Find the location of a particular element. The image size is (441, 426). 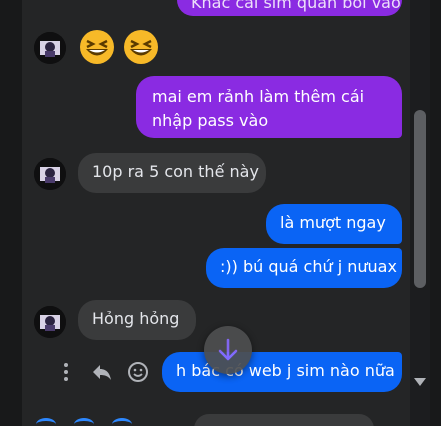

message-incoming: Hỏng hỏng is located at coordinates (137, 320).